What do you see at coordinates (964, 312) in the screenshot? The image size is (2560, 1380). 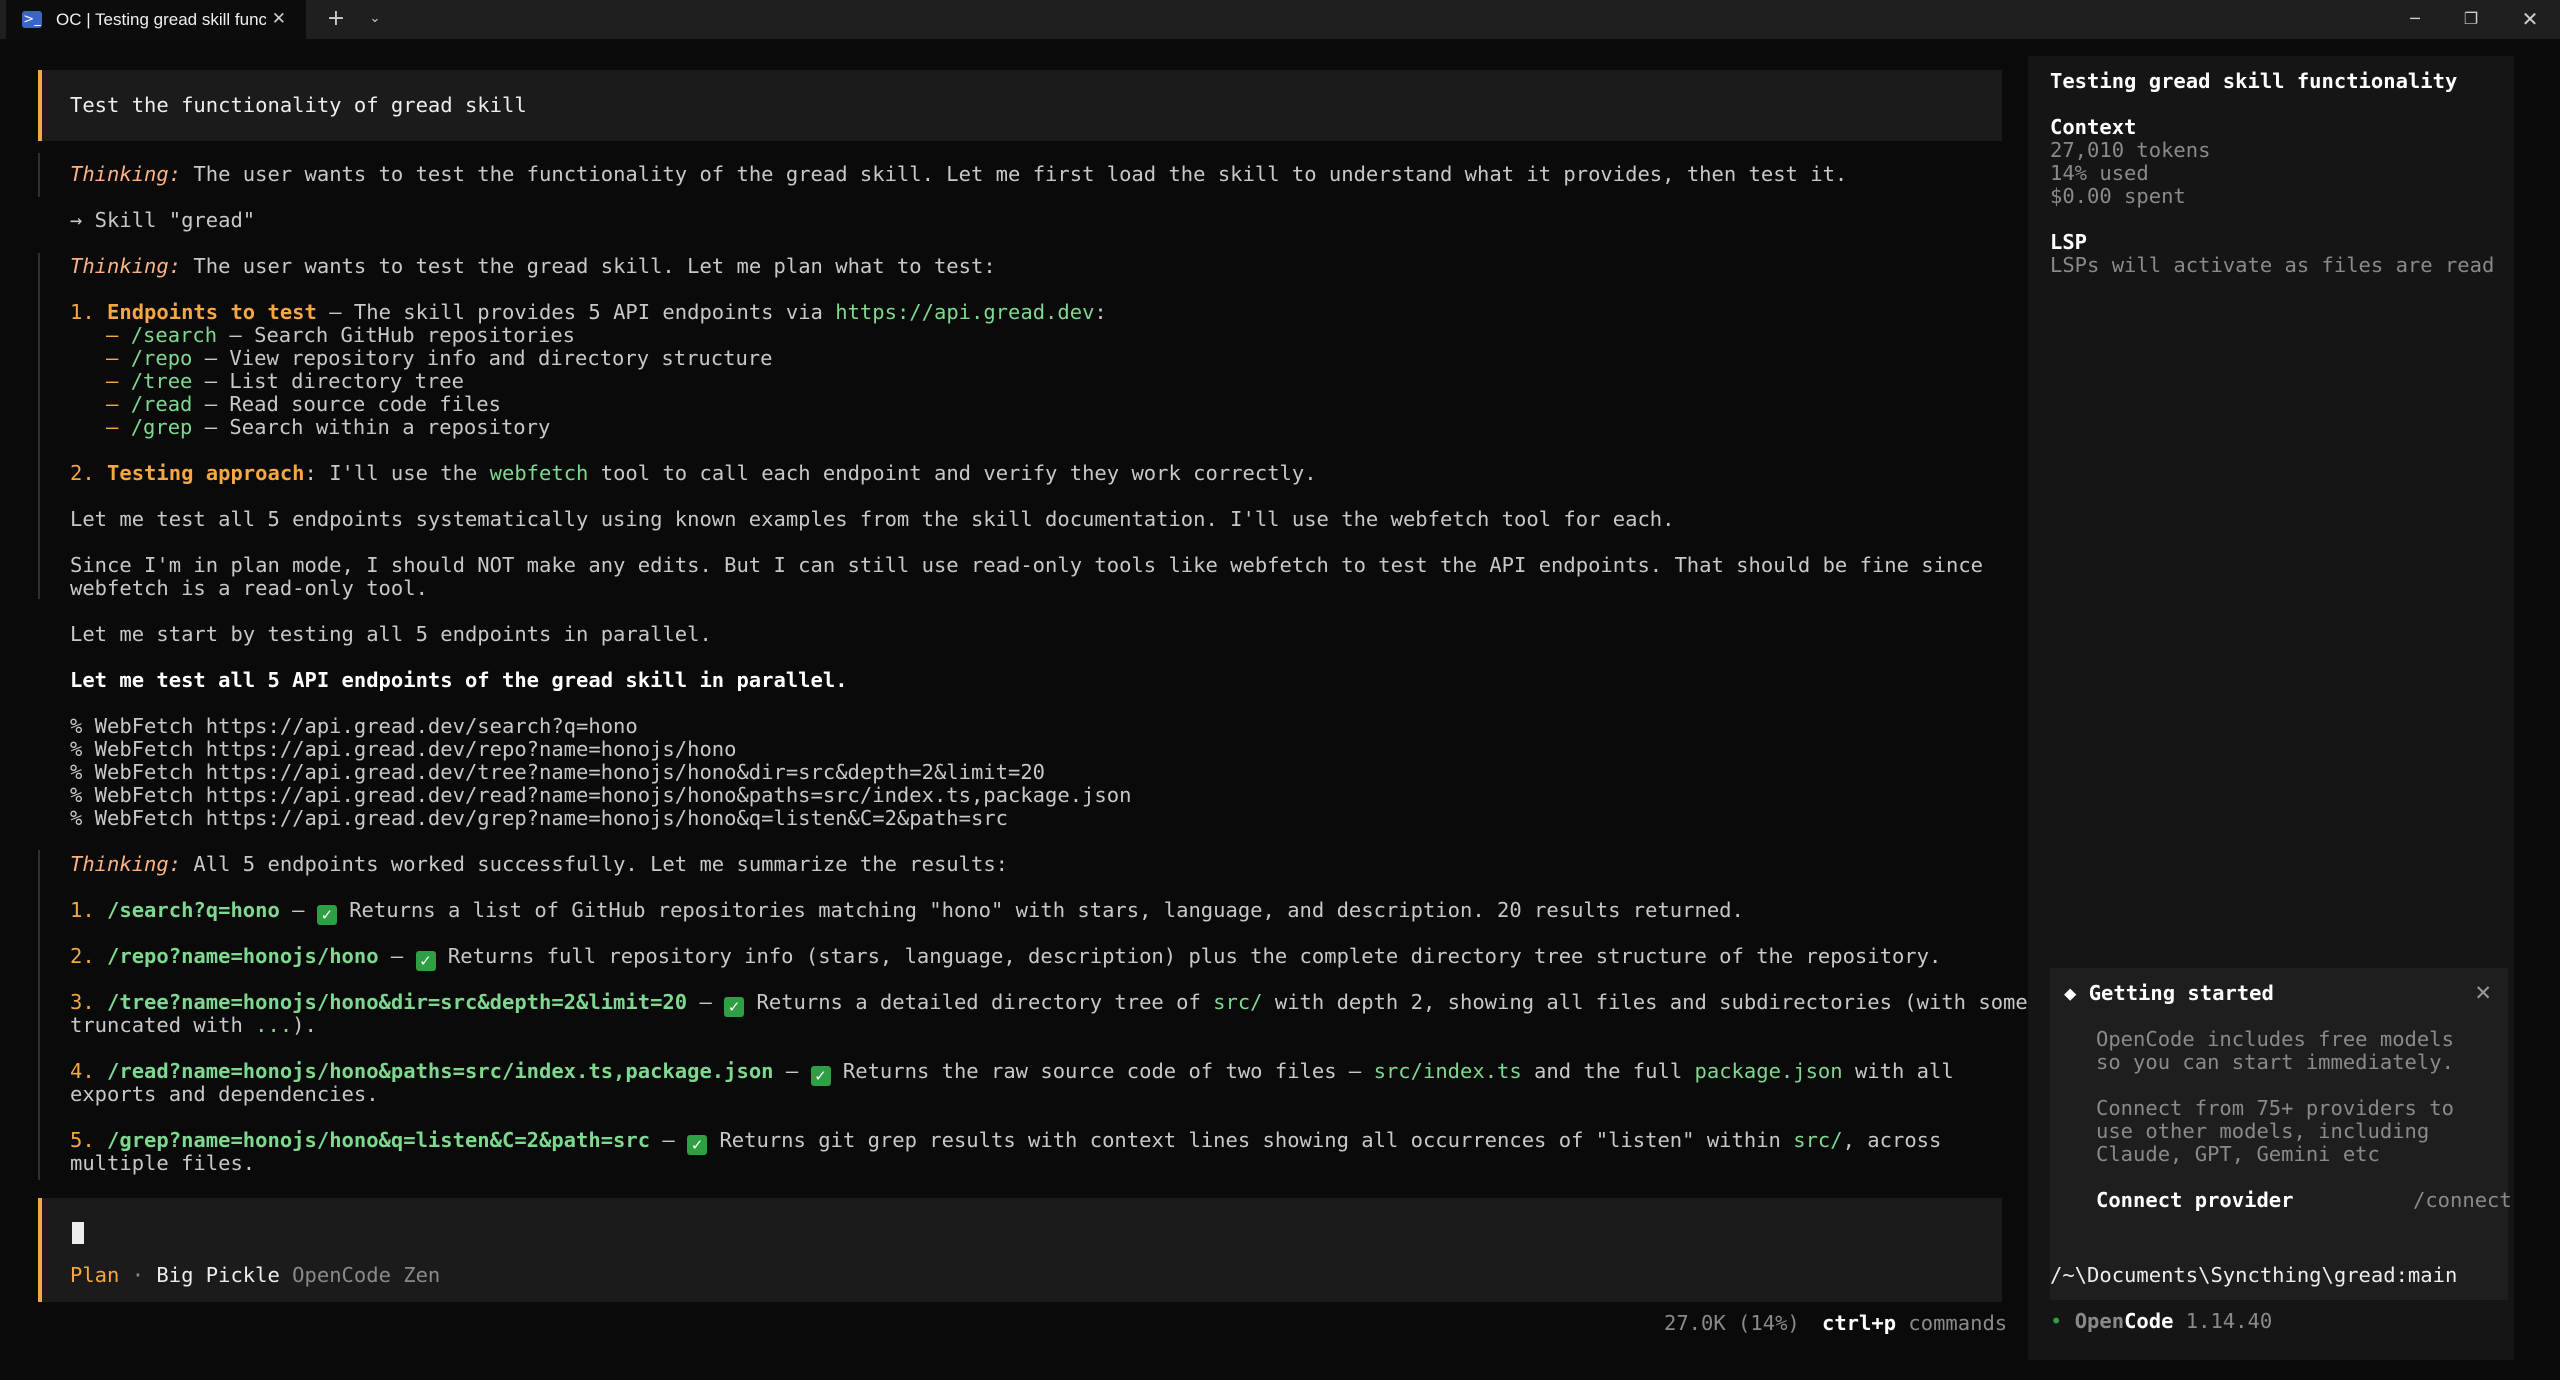 I see `api-link: https://api.gread.dev` at bounding box center [964, 312].